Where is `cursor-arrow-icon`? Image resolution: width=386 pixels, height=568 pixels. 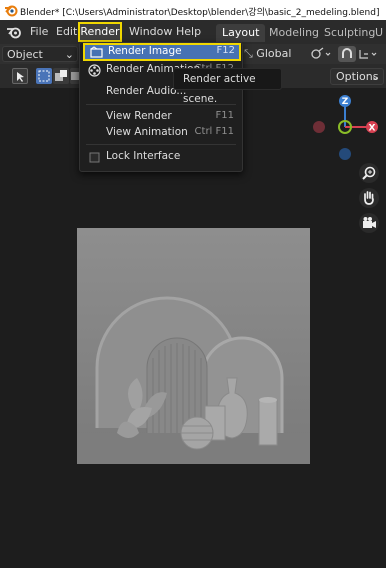
cursor-arrow-icon is located at coordinates (20, 77).